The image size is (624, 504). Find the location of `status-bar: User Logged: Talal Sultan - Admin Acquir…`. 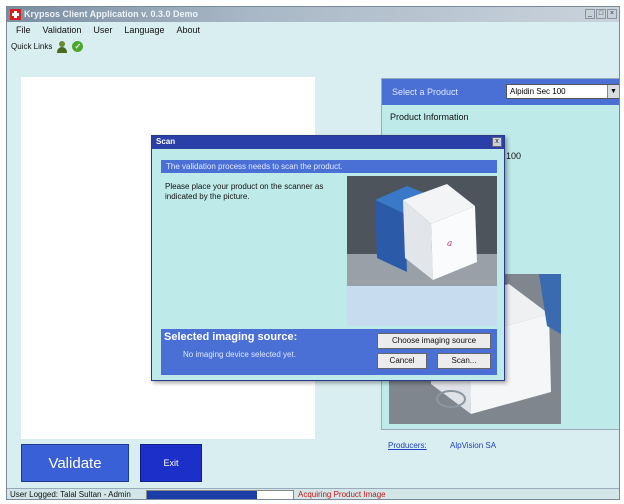

status-bar: User Logged: Talal Sultan - Admin Acquir… is located at coordinates (313, 493).